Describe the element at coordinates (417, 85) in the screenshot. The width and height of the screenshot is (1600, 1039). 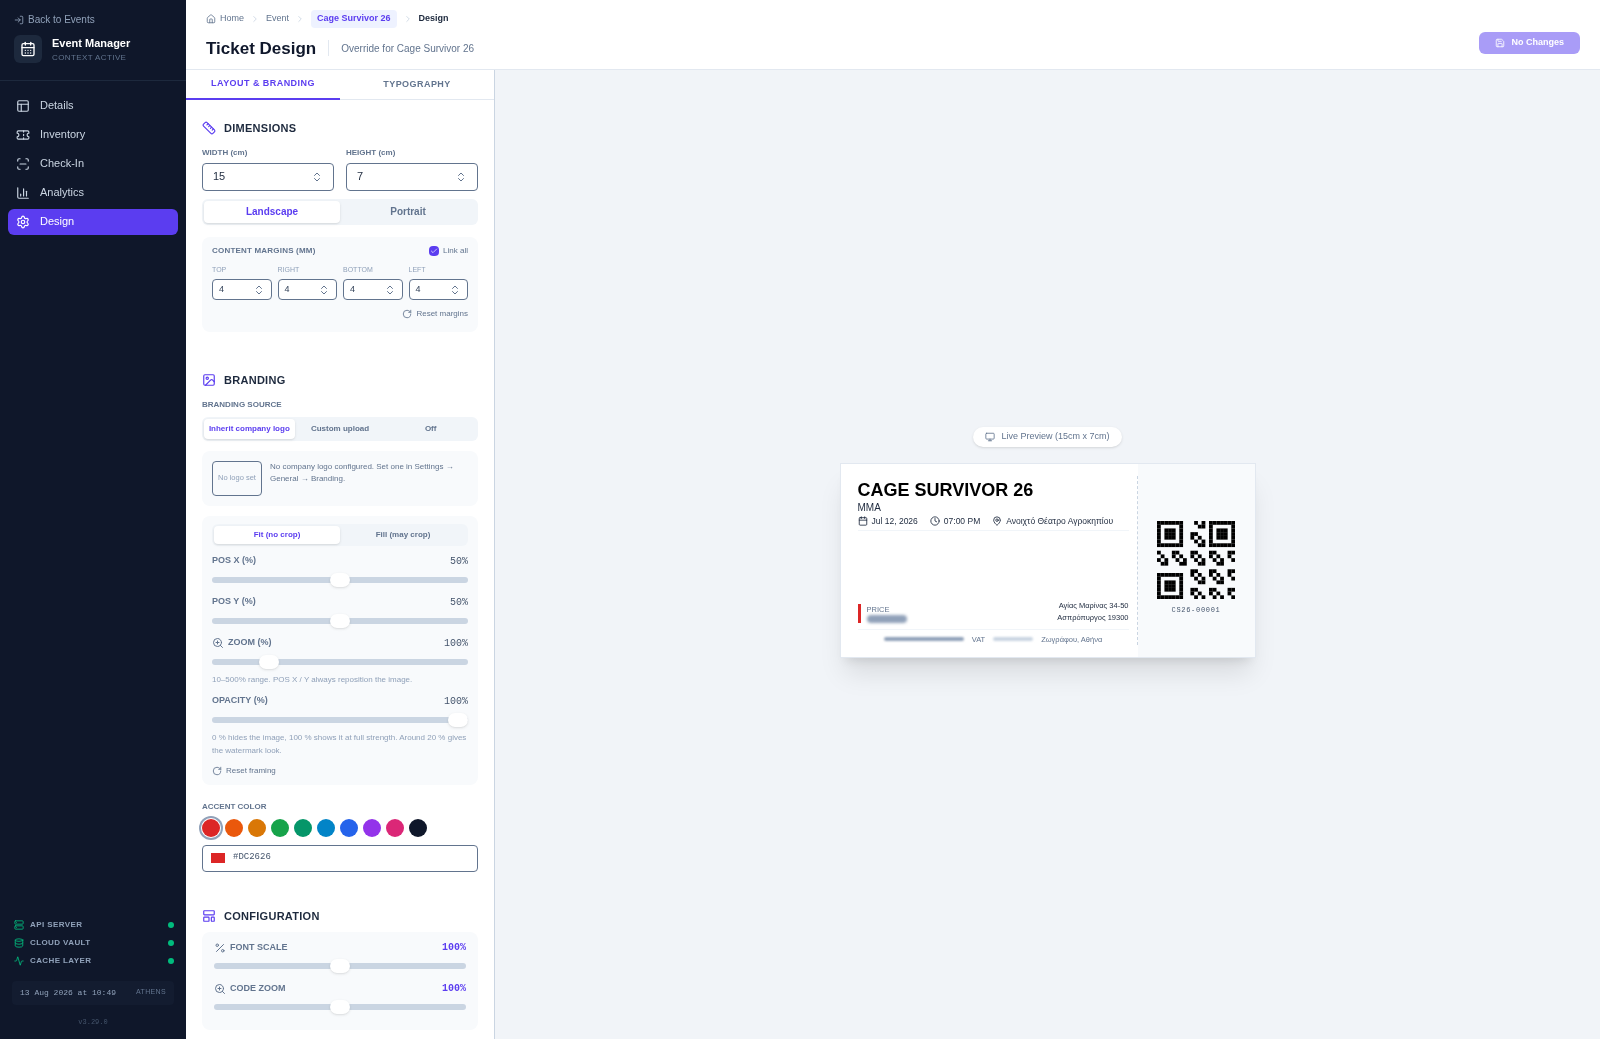
I see `tab: TYPOGRAPHY` at that location.